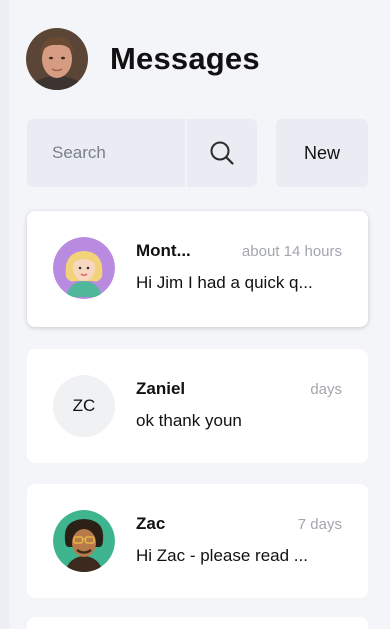 This screenshot has height=629, width=390. Describe the element at coordinates (104, 153) in the screenshot. I see `search-input` at that location.